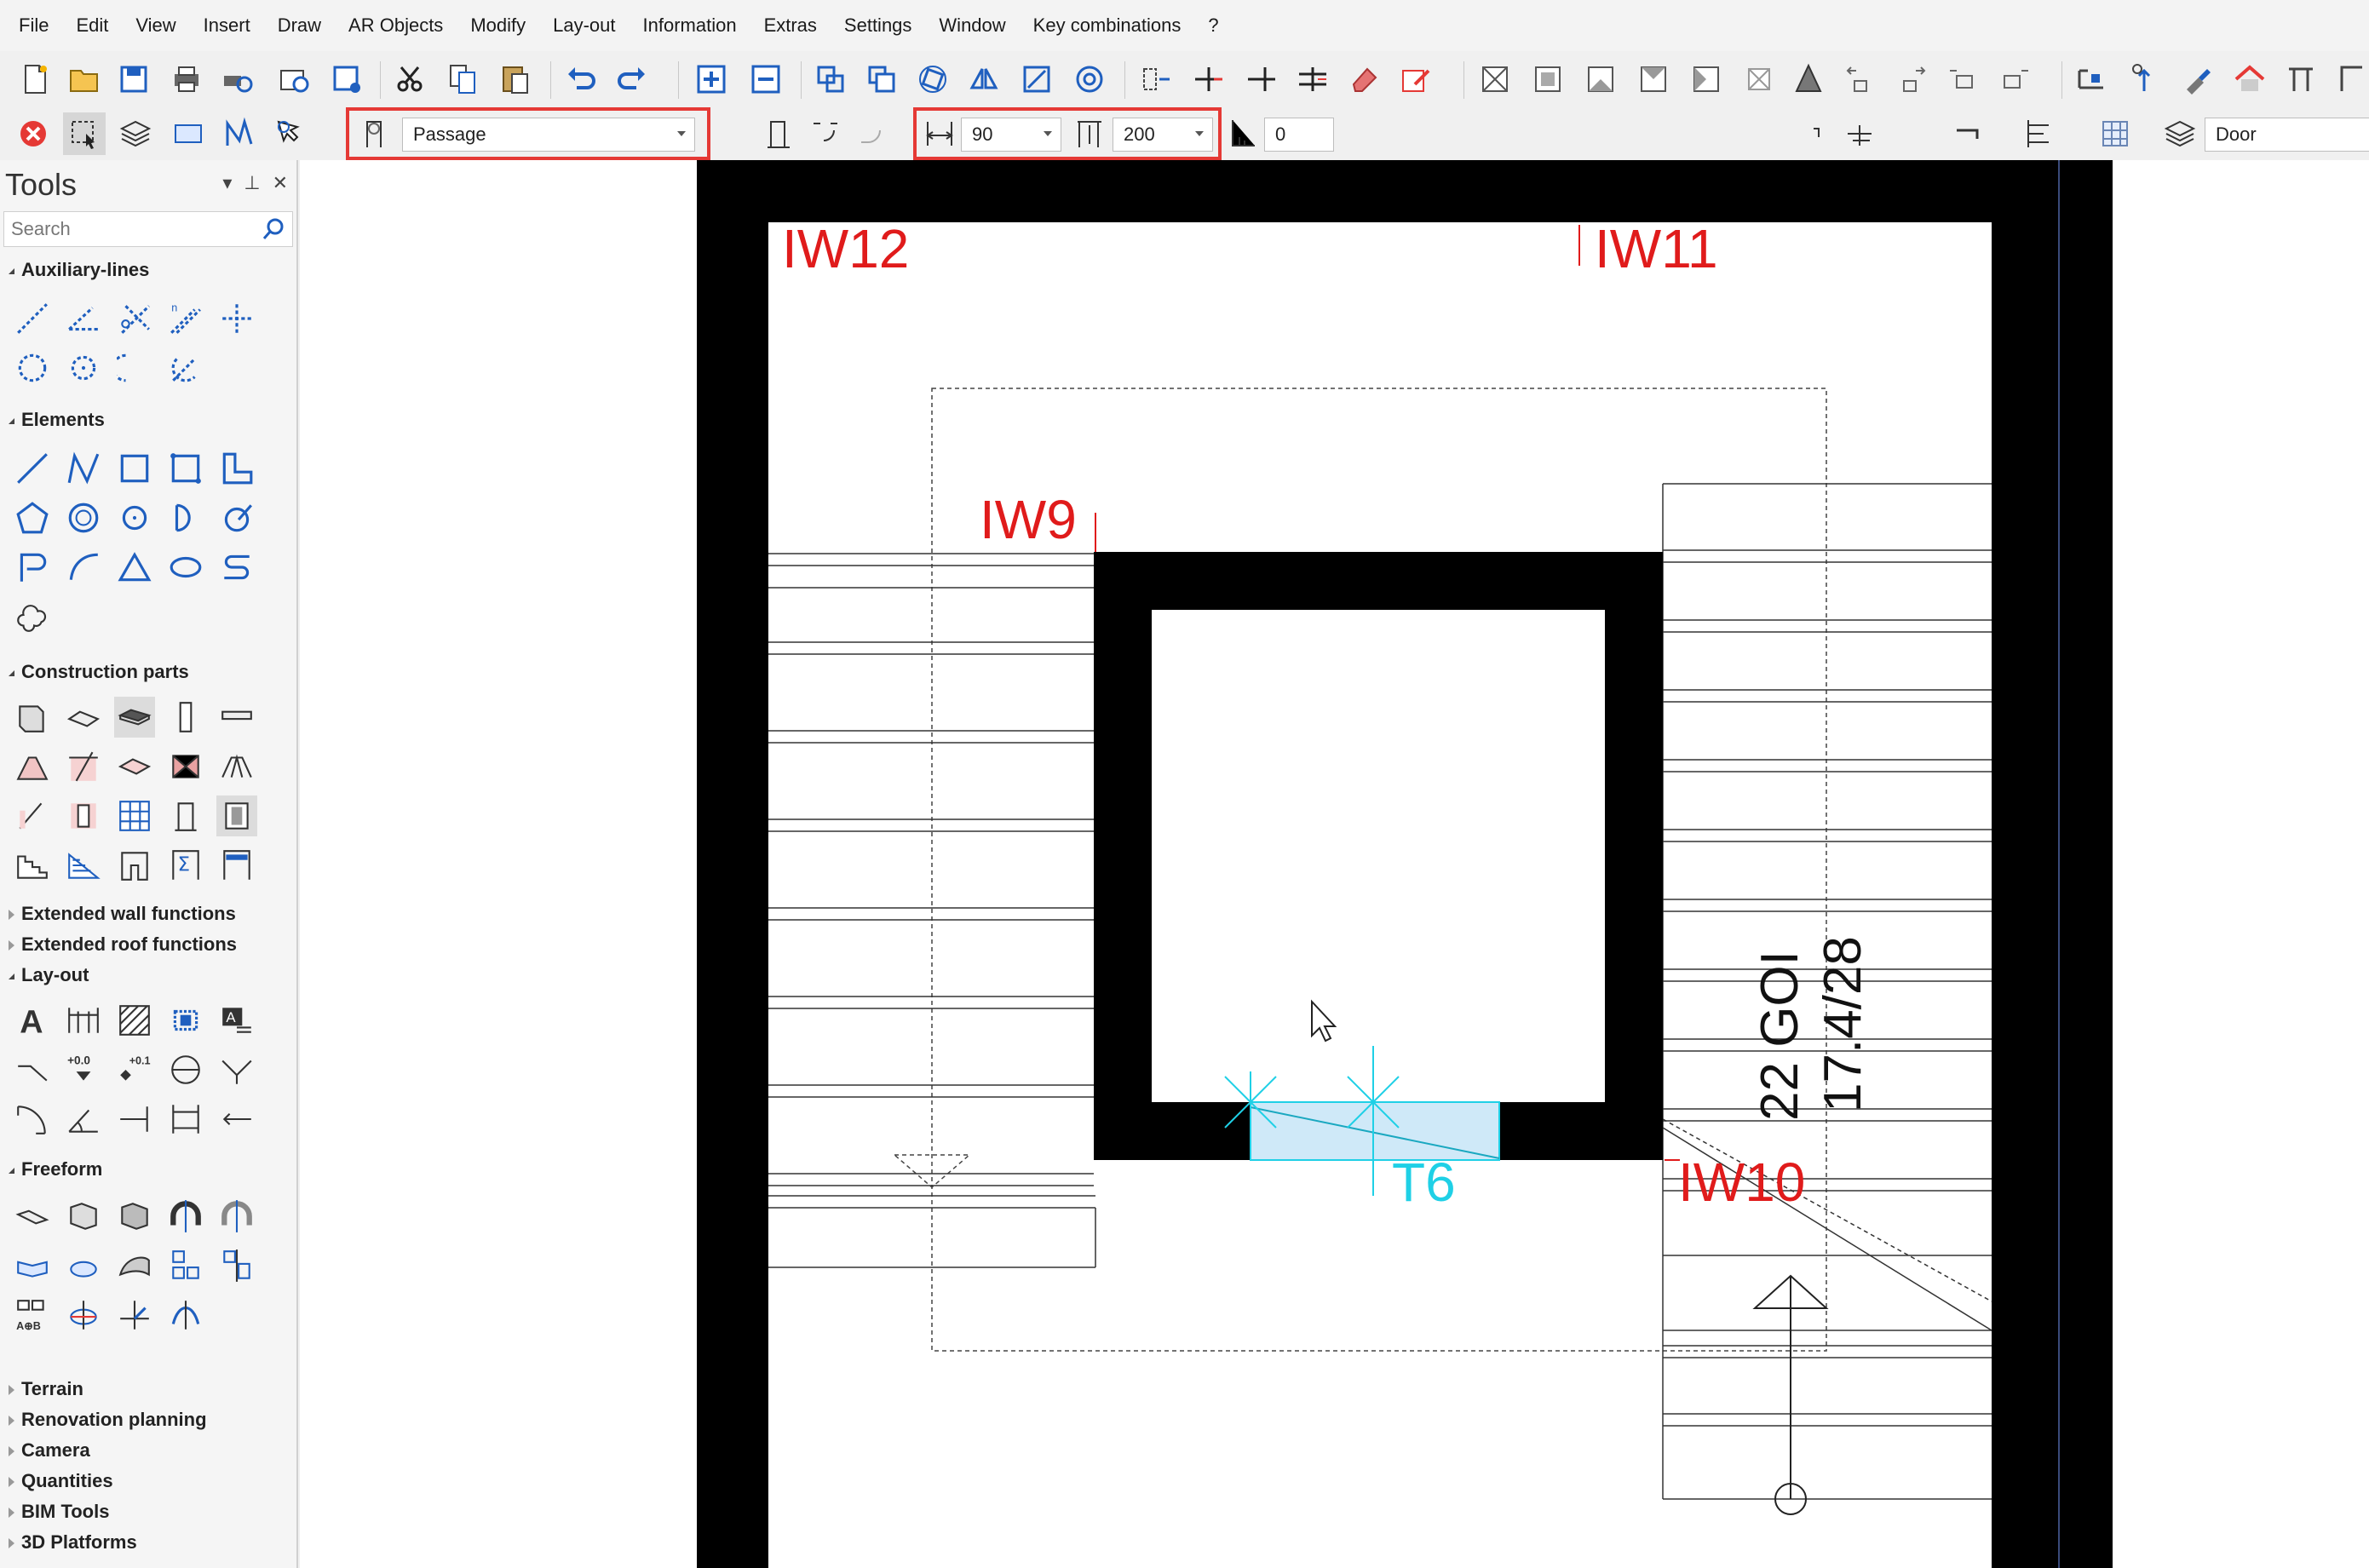  Describe the element at coordinates (396, 25) in the screenshot. I see `menu-ar-objects: AR Objects` at that location.